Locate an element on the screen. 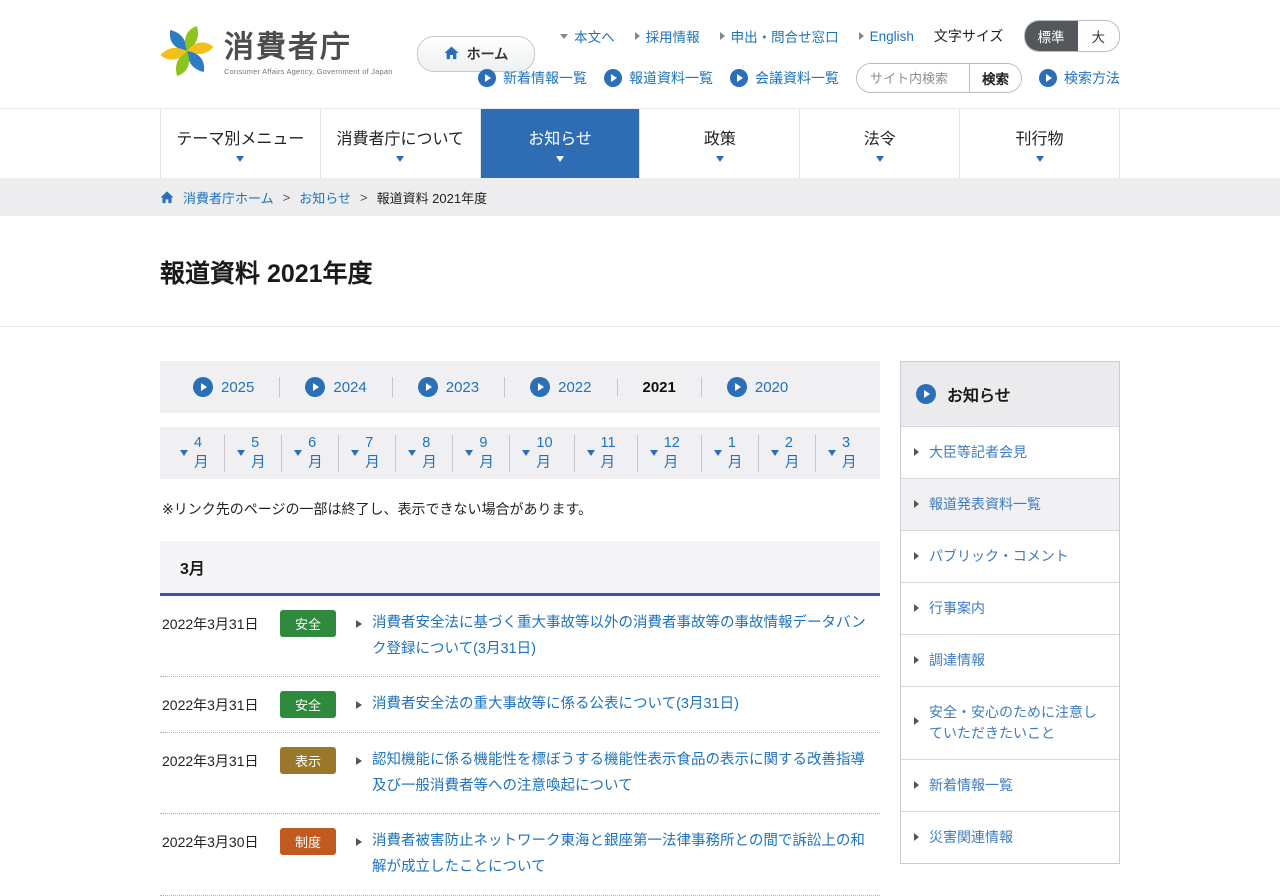 This screenshot has width=1280, height=896. home-icon is located at coordinates (167, 197).